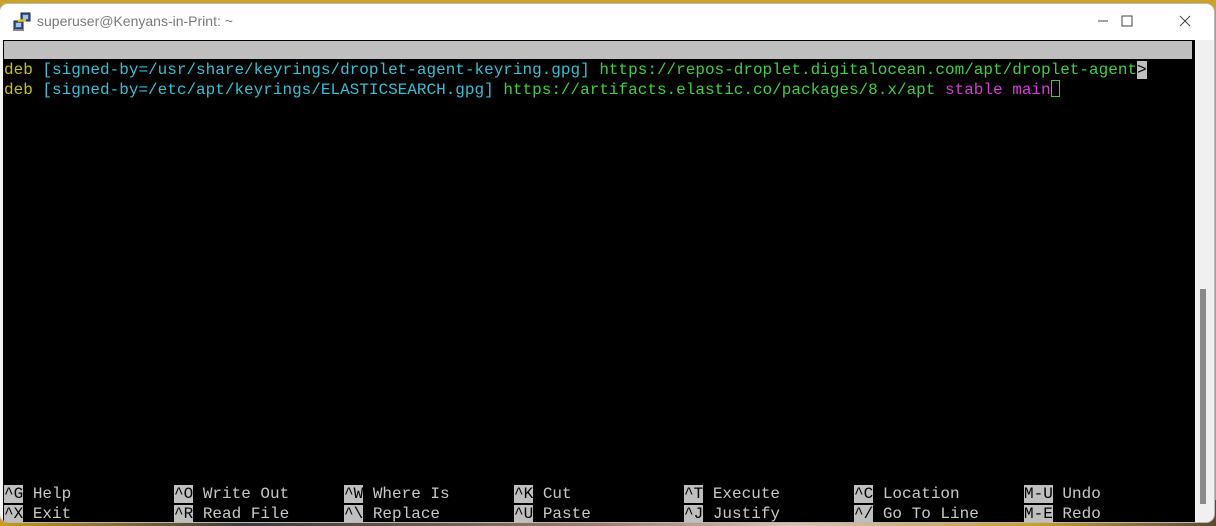  I want to click on text-cursor, so click(1055, 88).